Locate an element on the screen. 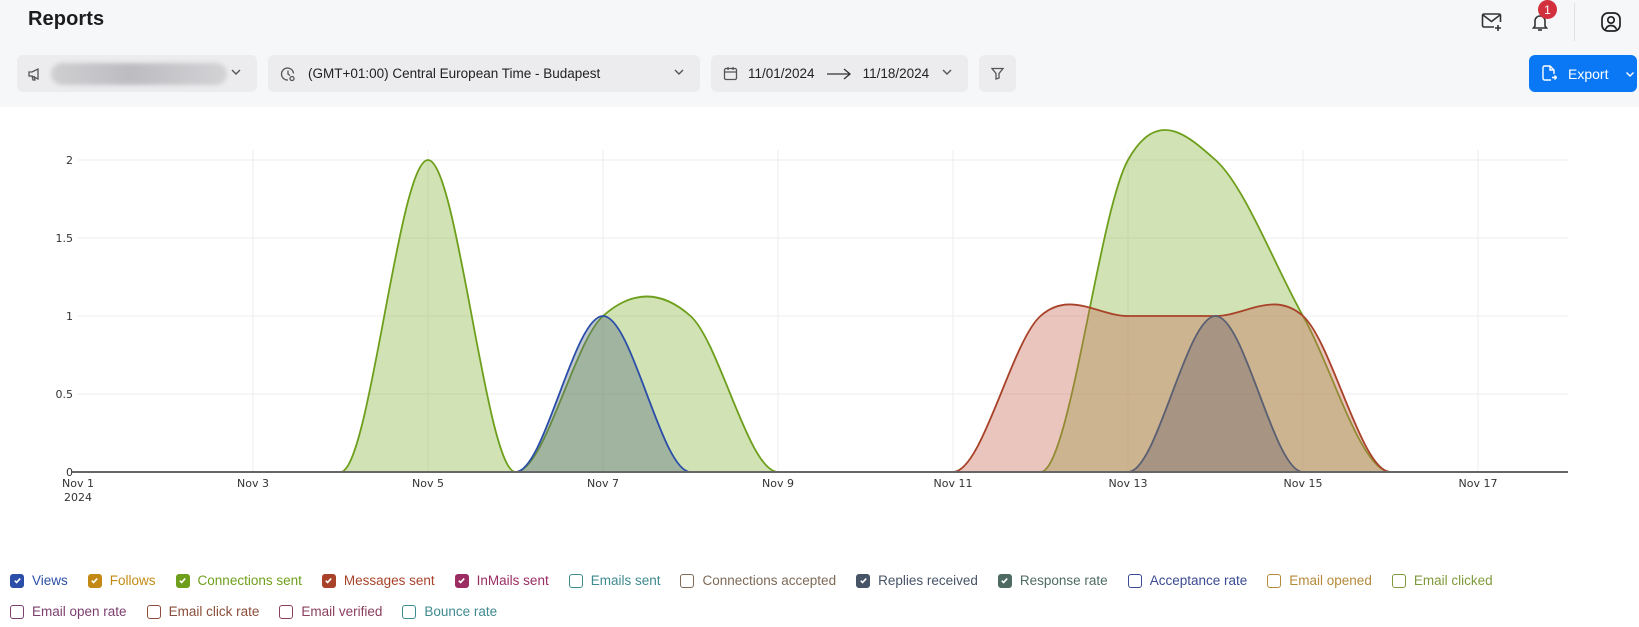 The image size is (1639, 627). legend-label: Acceptance rate is located at coordinates (1198, 580).